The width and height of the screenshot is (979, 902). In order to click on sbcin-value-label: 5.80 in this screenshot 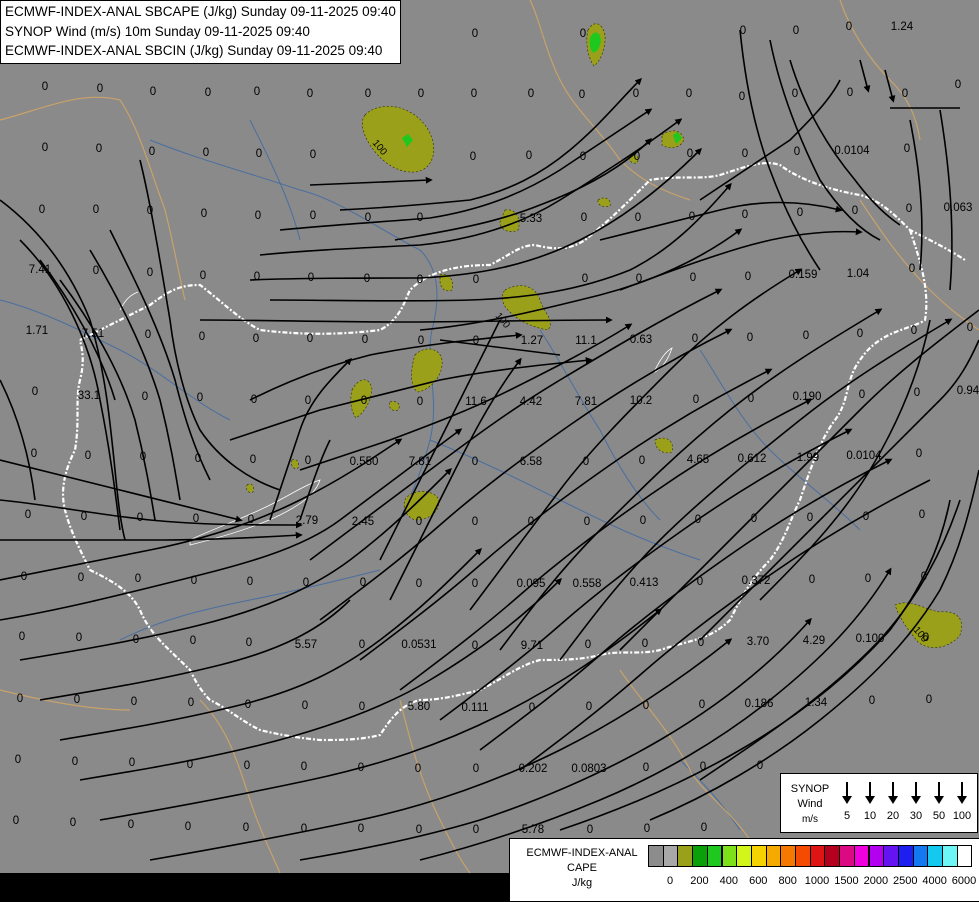, I will do `click(419, 707)`.